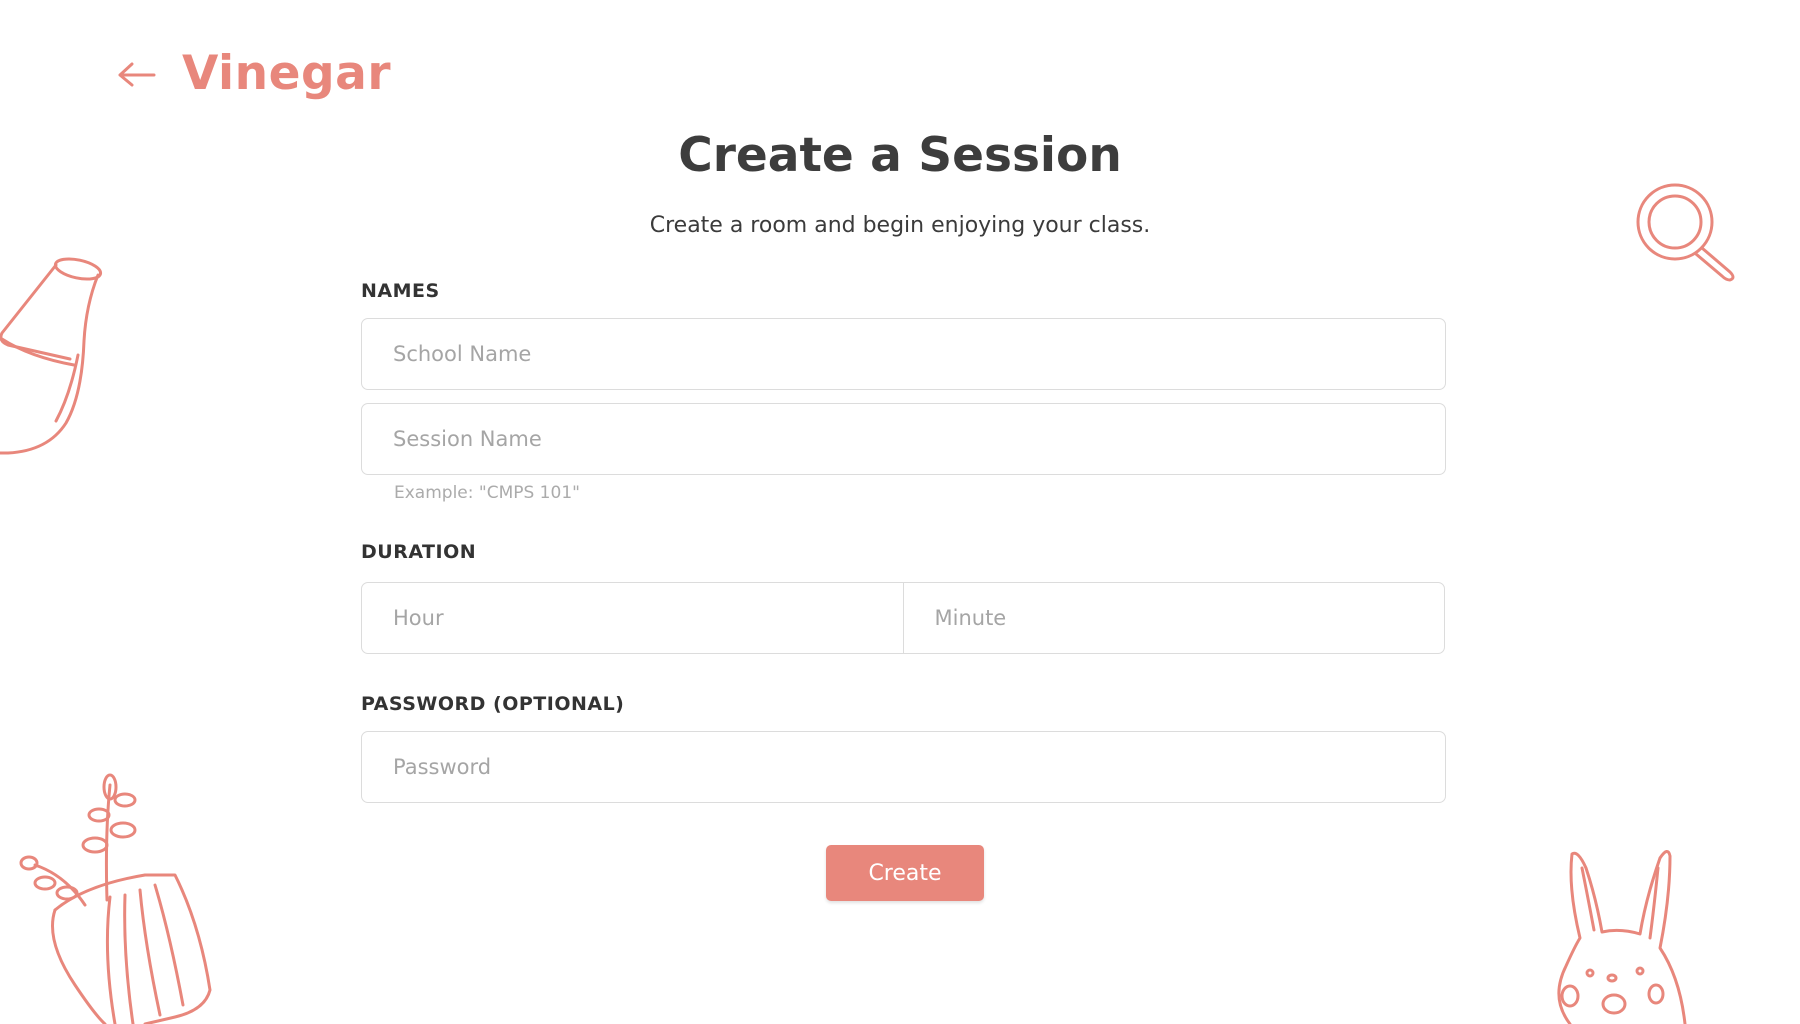  Describe the element at coordinates (419, 552) in the screenshot. I see `duration-section-label: DURATION` at that location.